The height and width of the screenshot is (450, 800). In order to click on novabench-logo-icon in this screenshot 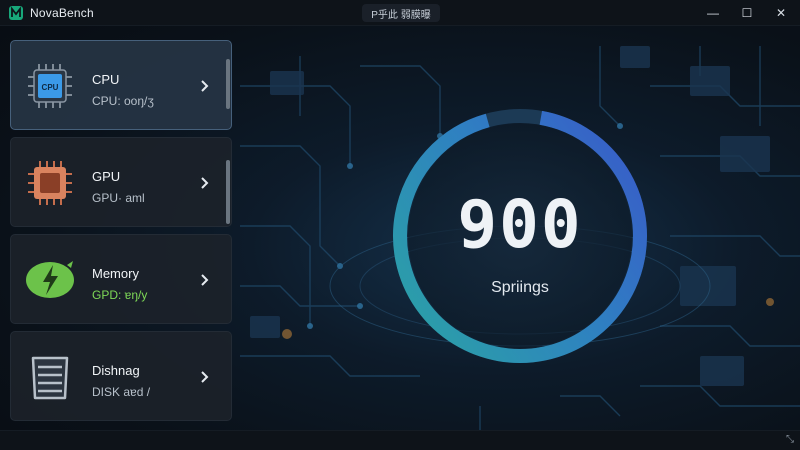, I will do `click(16, 12)`.